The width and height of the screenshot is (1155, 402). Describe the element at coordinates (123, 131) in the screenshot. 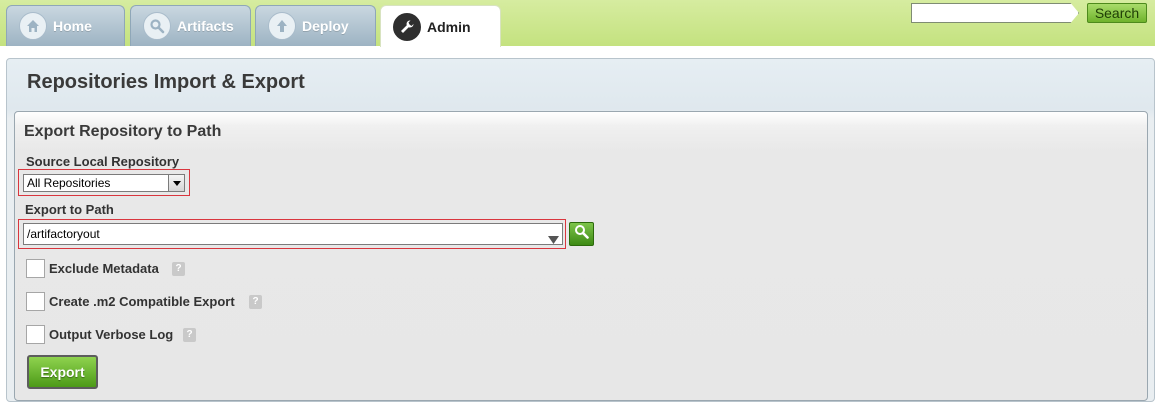

I see `section-title: Export Repository to Path` at that location.